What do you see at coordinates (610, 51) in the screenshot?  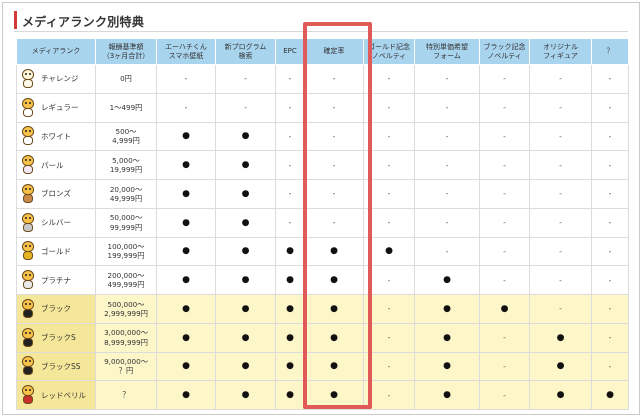 I see `header-unknown: ？` at bounding box center [610, 51].